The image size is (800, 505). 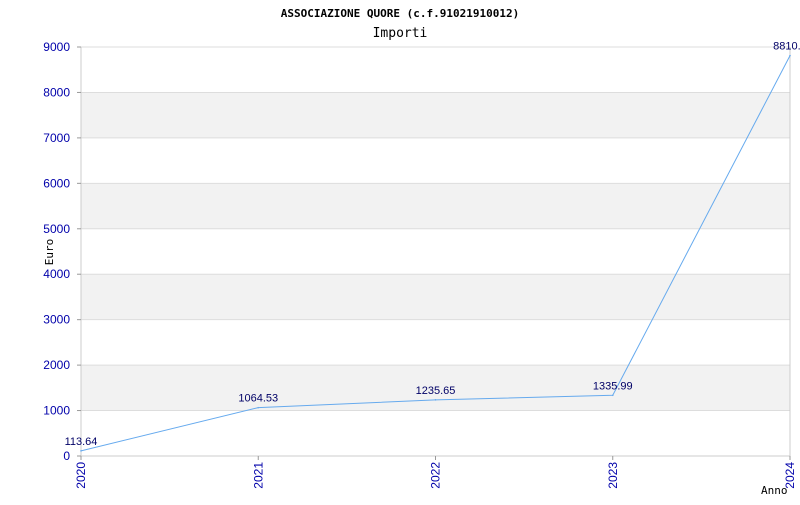 I want to click on y-tick-label: 3000, so click(x=56, y=320).